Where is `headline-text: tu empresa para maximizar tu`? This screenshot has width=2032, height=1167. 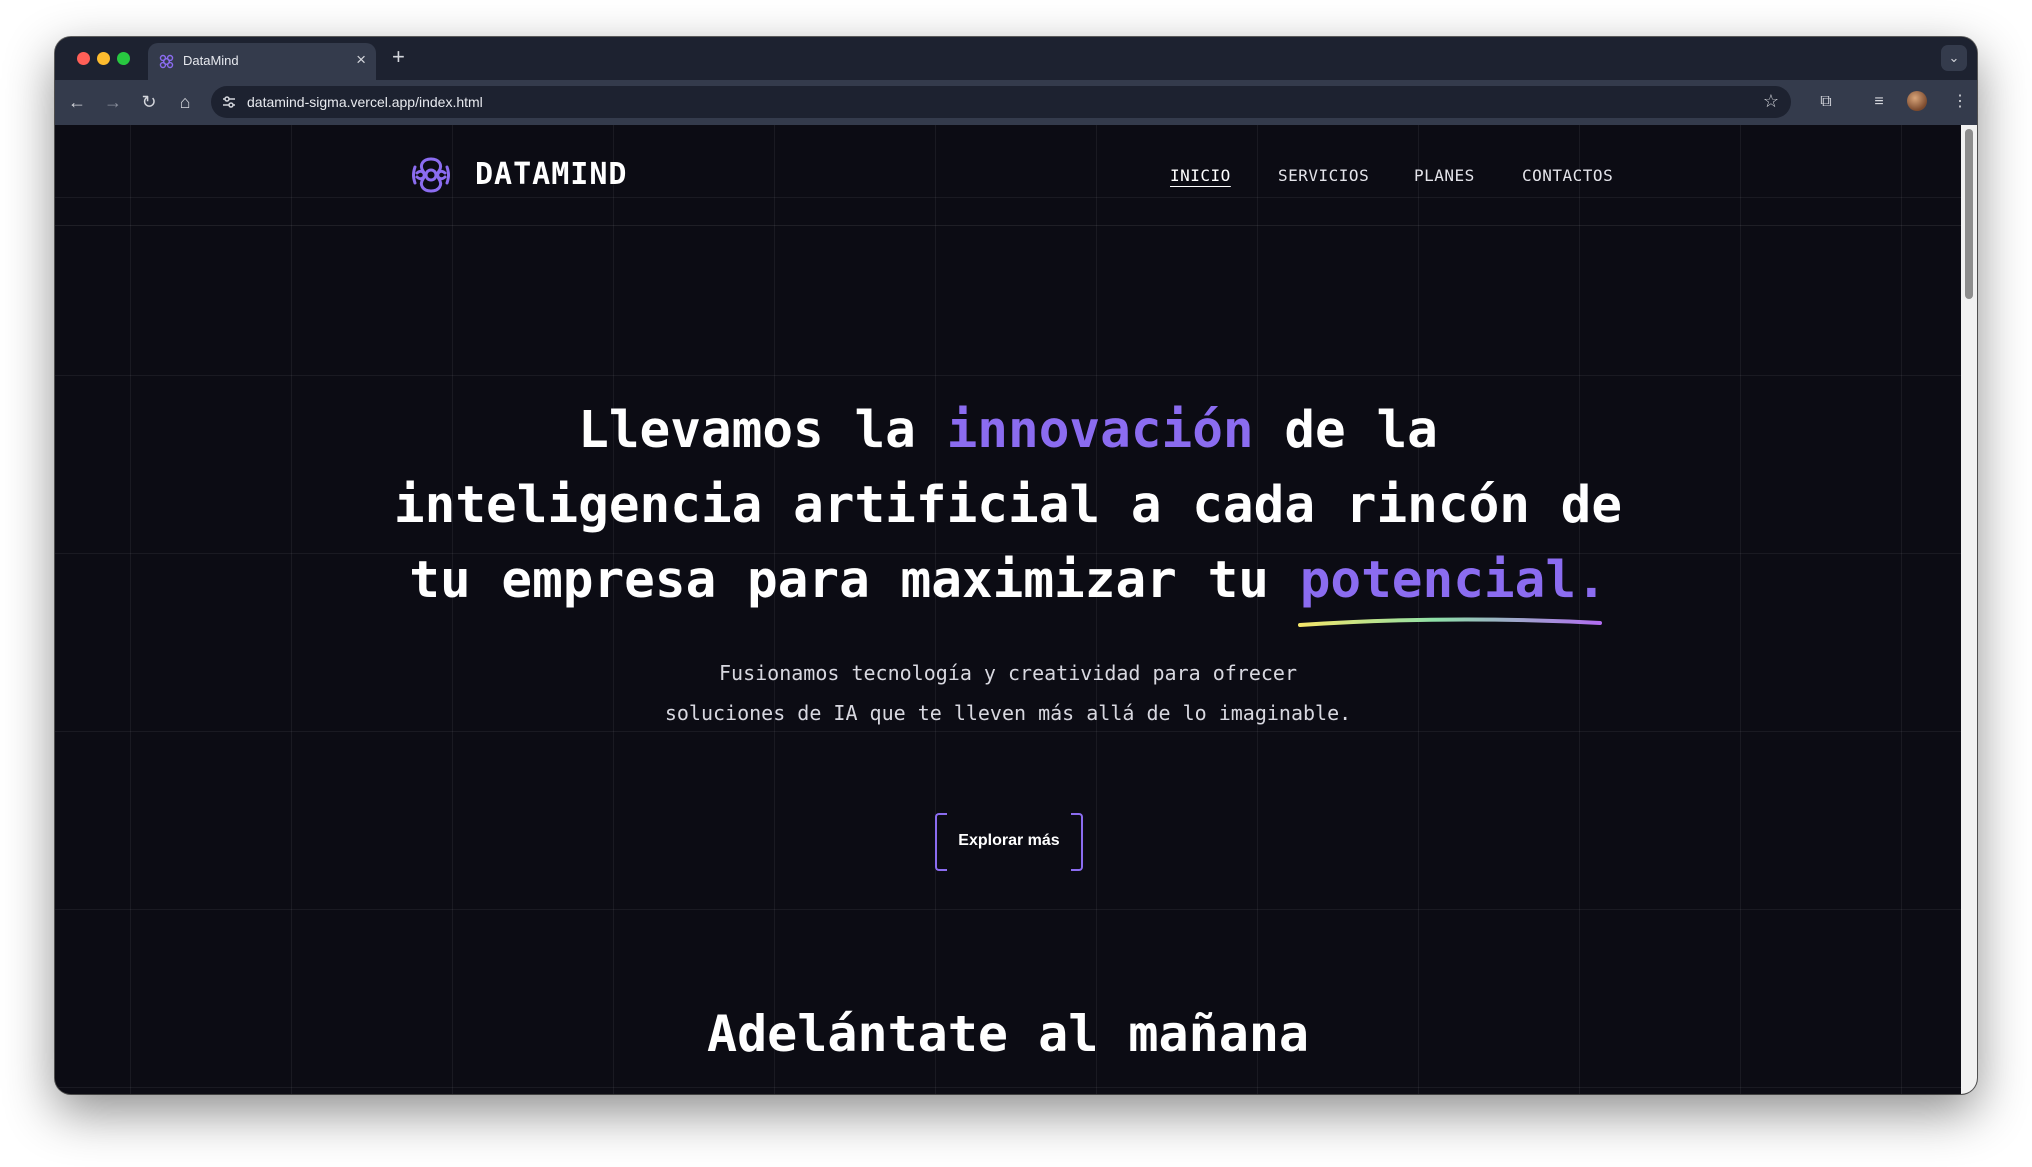
headline-text: tu empresa para maximizar tu is located at coordinates (854, 580).